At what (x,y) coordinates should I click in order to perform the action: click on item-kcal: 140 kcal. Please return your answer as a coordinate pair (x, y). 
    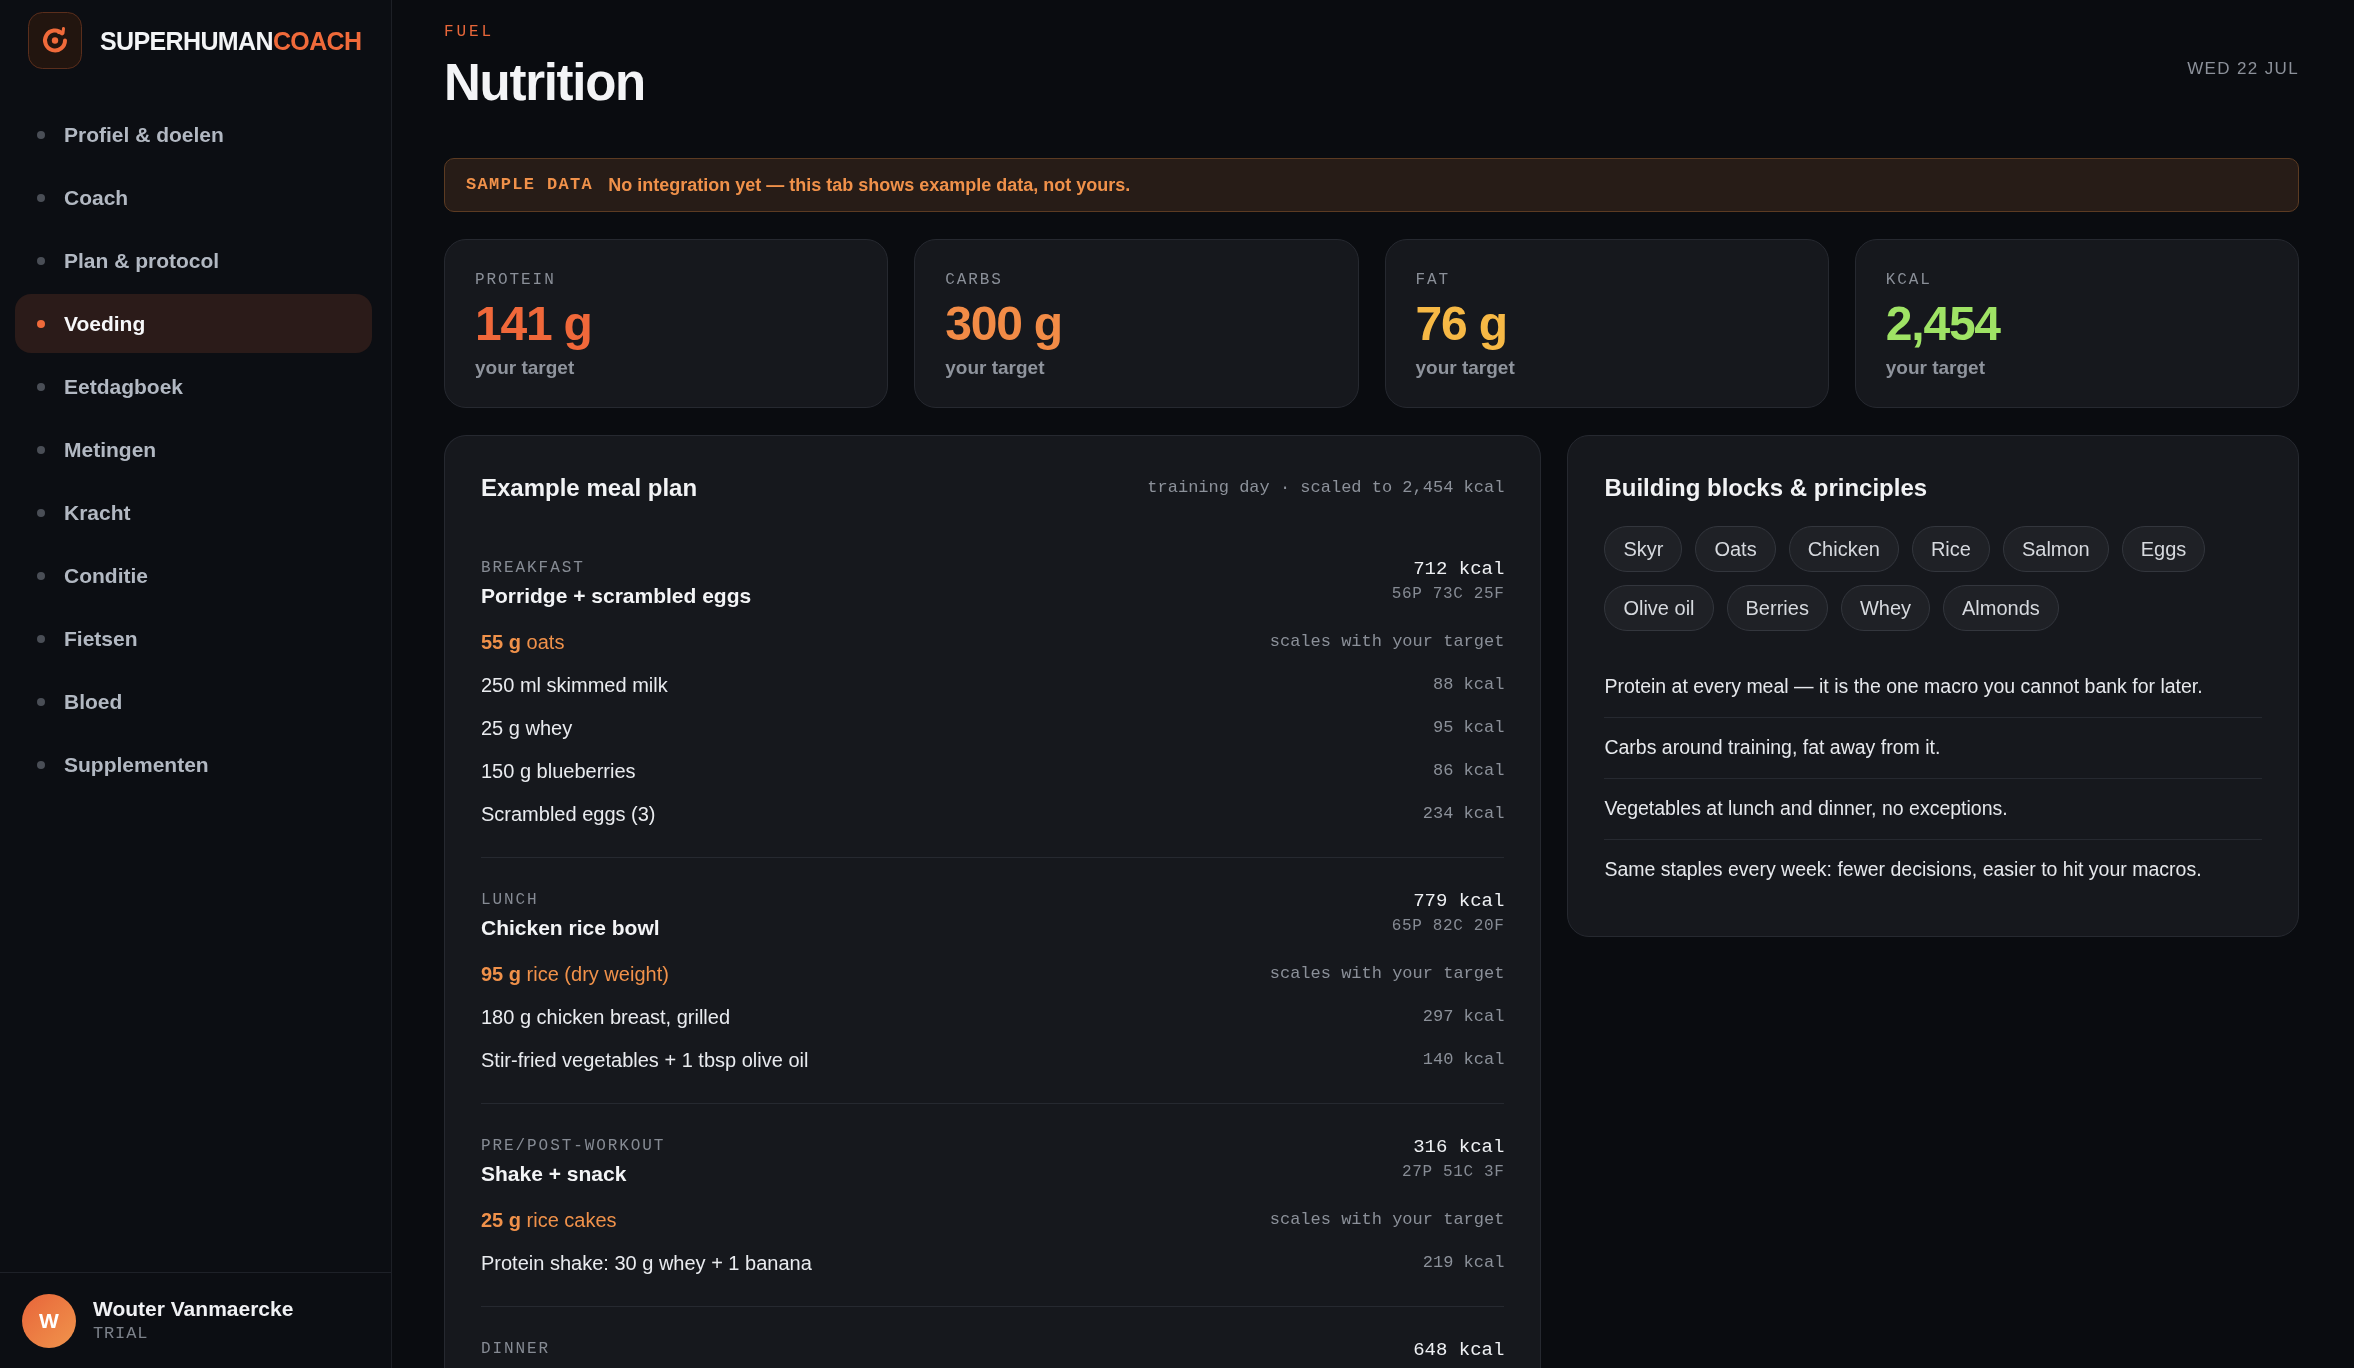
    Looking at the image, I should click on (1463, 1059).